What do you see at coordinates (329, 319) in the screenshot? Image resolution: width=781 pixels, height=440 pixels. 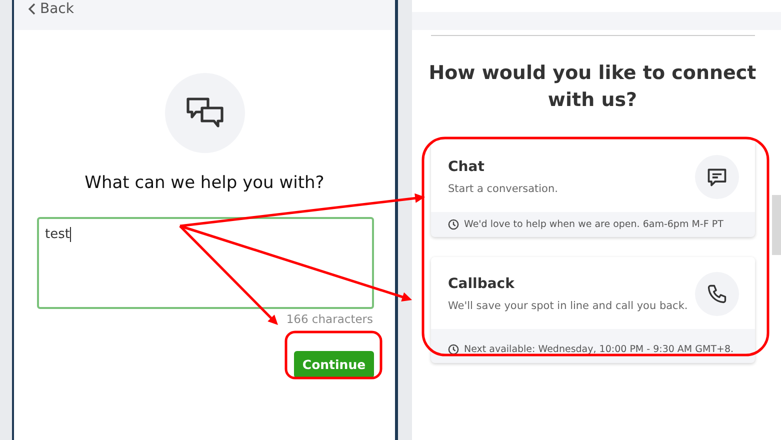 I see `character-count: 166 characters` at bounding box center [329, 319].